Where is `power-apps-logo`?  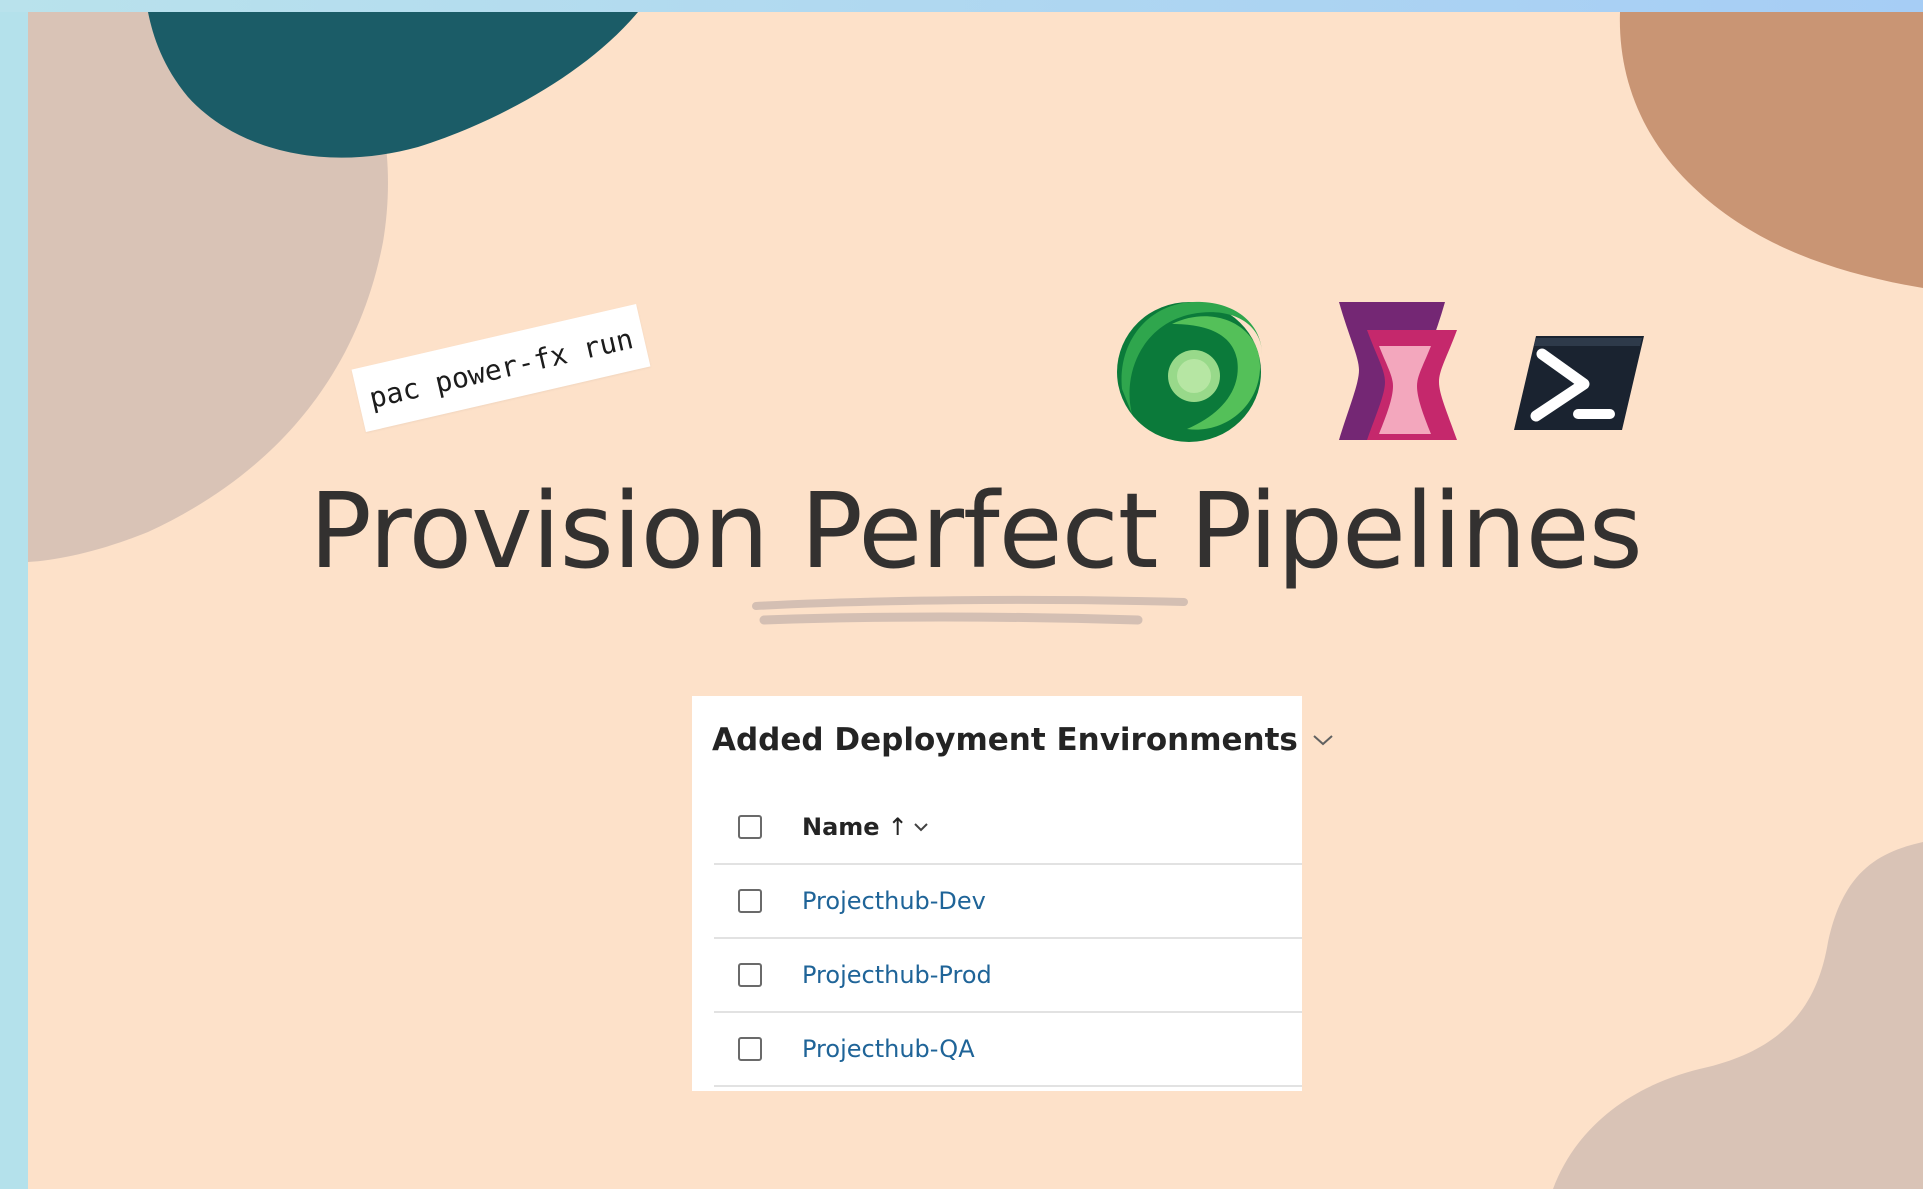 power-apps-logo is located at coordinates (1398, 371).